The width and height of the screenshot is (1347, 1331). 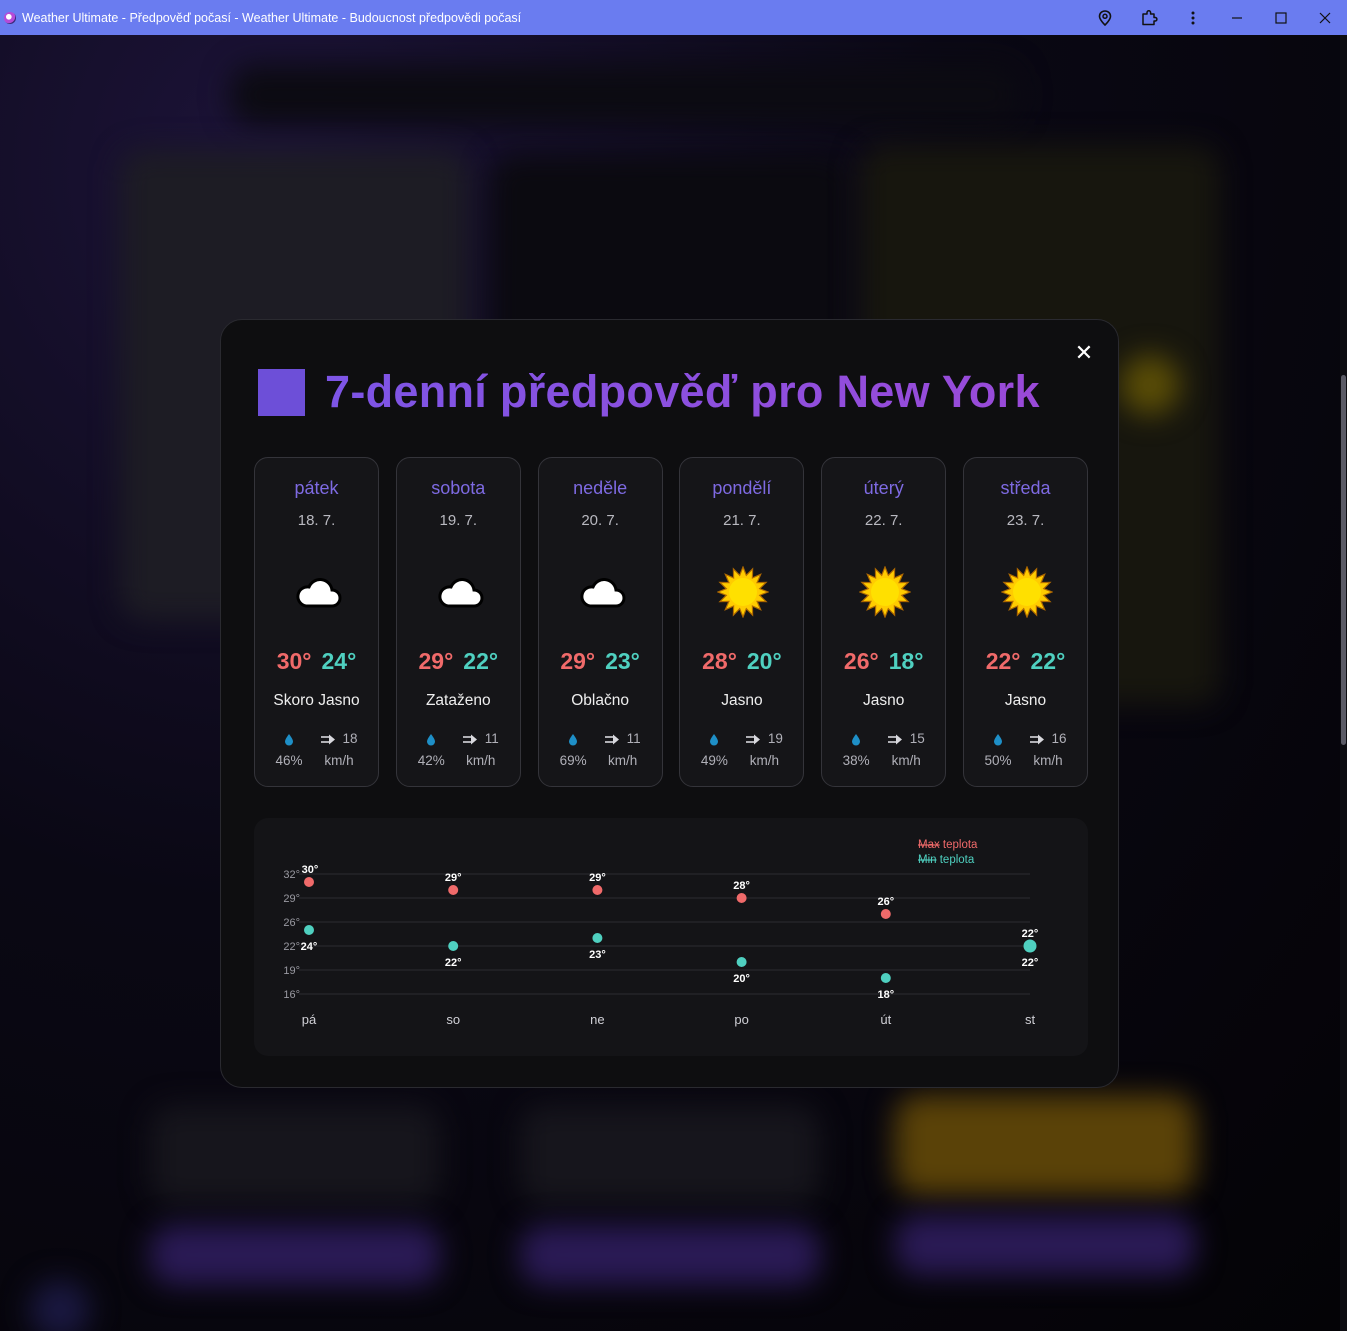 What do you see at coordinates (927, 860) in the screenshot?
I see `legend-strike: Min` at bounding box center [927, 860].